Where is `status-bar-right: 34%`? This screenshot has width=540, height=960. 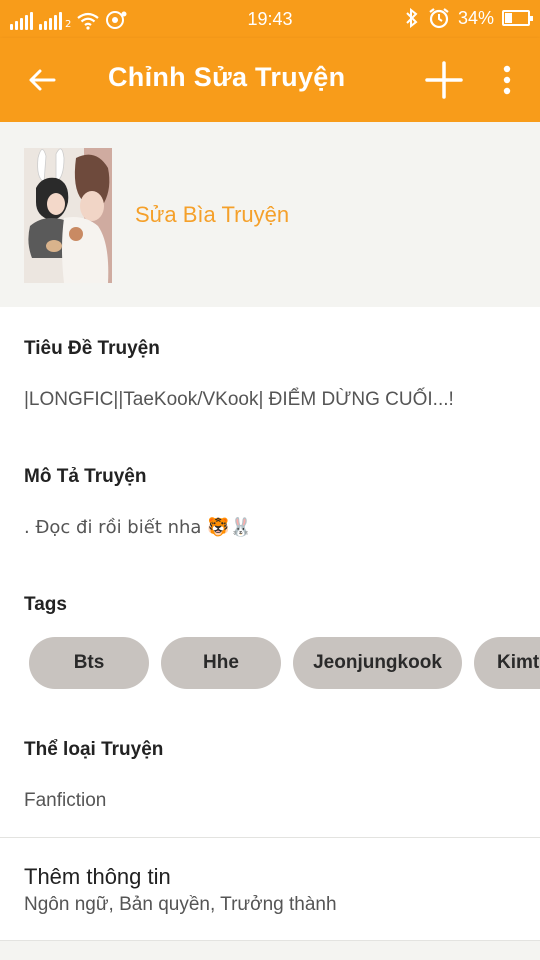 status-bar-right: 34% is located at coordinates (468, 18).